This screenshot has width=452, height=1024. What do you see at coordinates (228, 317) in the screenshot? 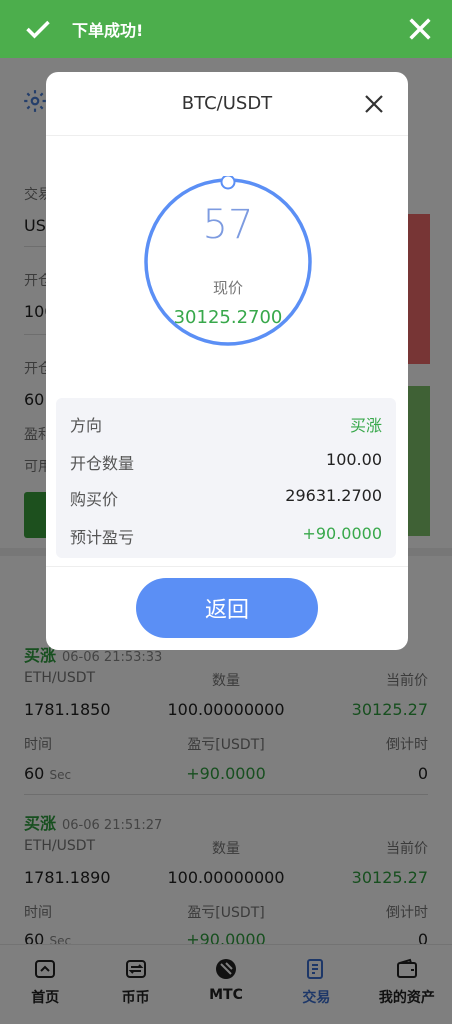
I see `price-value: 30125.2700` at bounding box center [228, 317].